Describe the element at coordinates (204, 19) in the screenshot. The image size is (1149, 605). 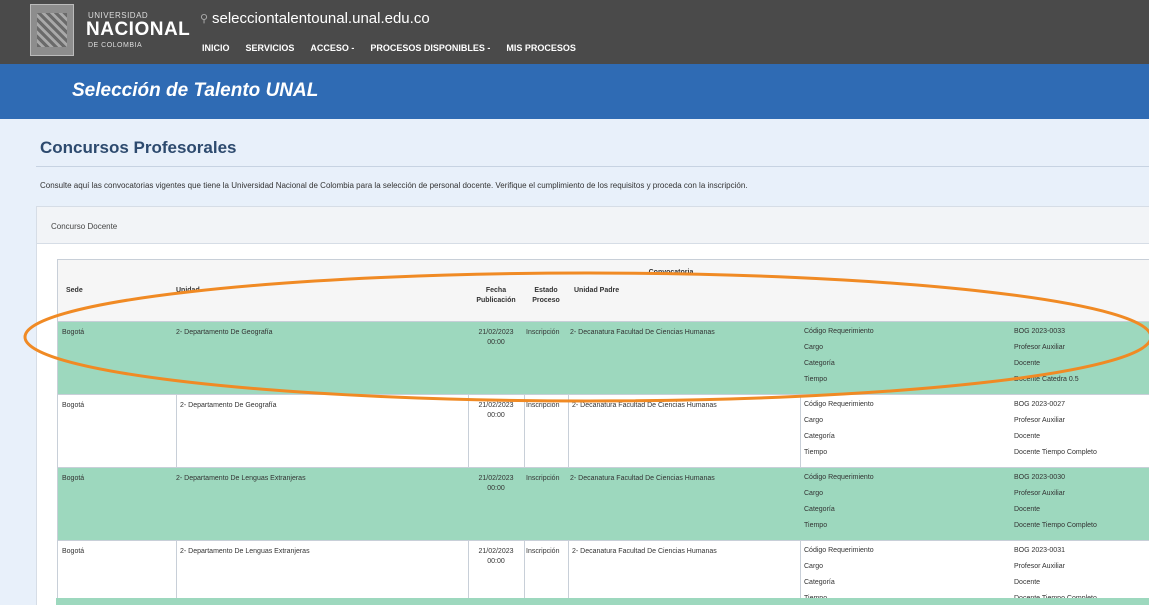
I see `location-pin-icon: ⚲` at that location.